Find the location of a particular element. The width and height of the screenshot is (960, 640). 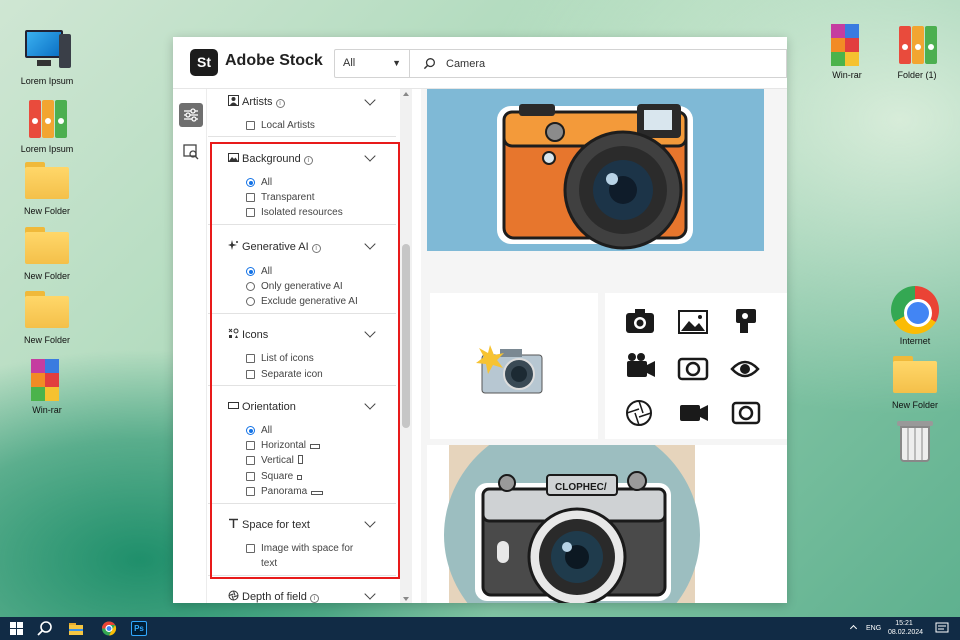

scroll-down-arrow is located at coordinates (406, 599).